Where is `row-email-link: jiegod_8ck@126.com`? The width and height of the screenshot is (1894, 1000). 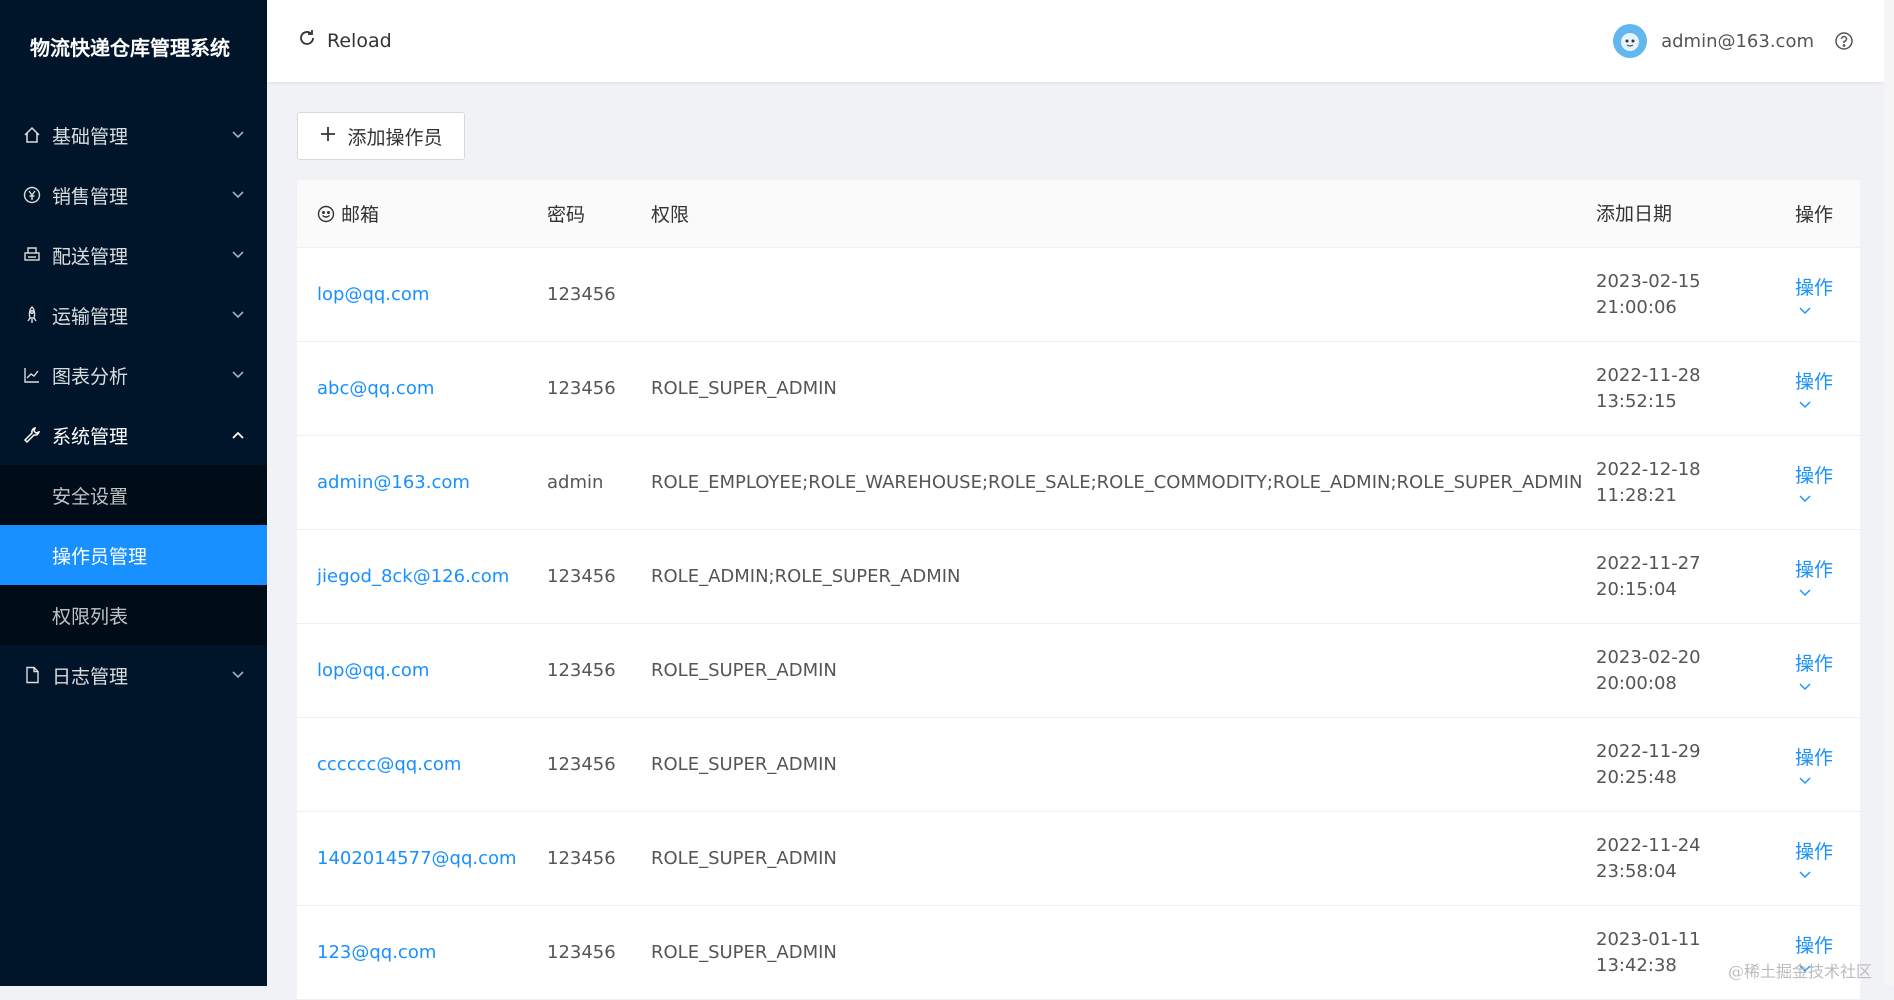 row-email-link: jiegod_8ck@126.com is located at coordinates (413, 576).